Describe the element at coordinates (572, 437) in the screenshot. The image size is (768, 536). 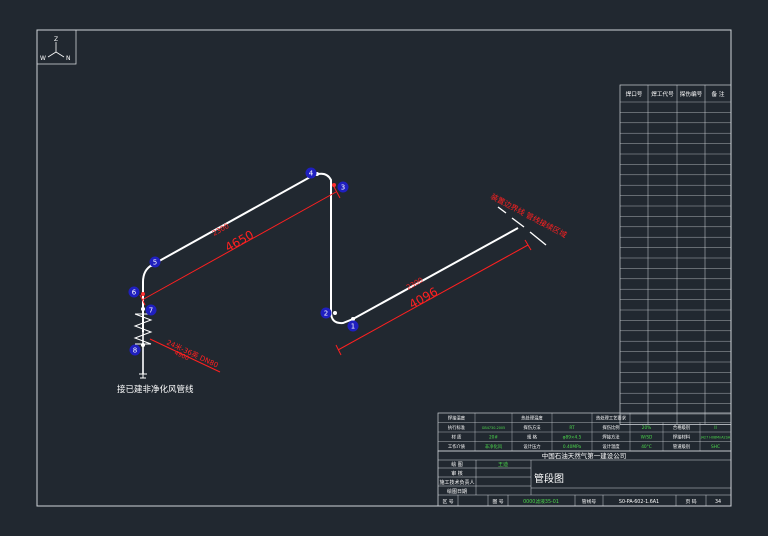
I see `spec-cell: φ89×4.5` at that location.